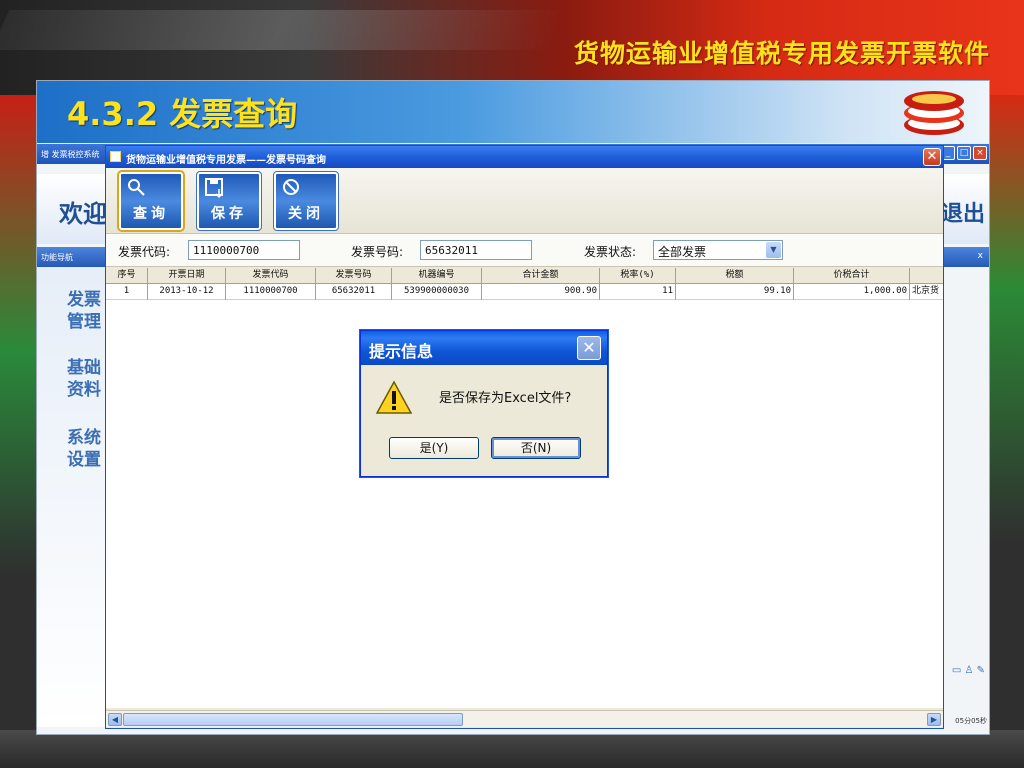 This screenshot has width=1024, height=768. What do you see at coordinates (214, 188) in the screenshot?
I see `save-icon` at bounding box center [214, 188].